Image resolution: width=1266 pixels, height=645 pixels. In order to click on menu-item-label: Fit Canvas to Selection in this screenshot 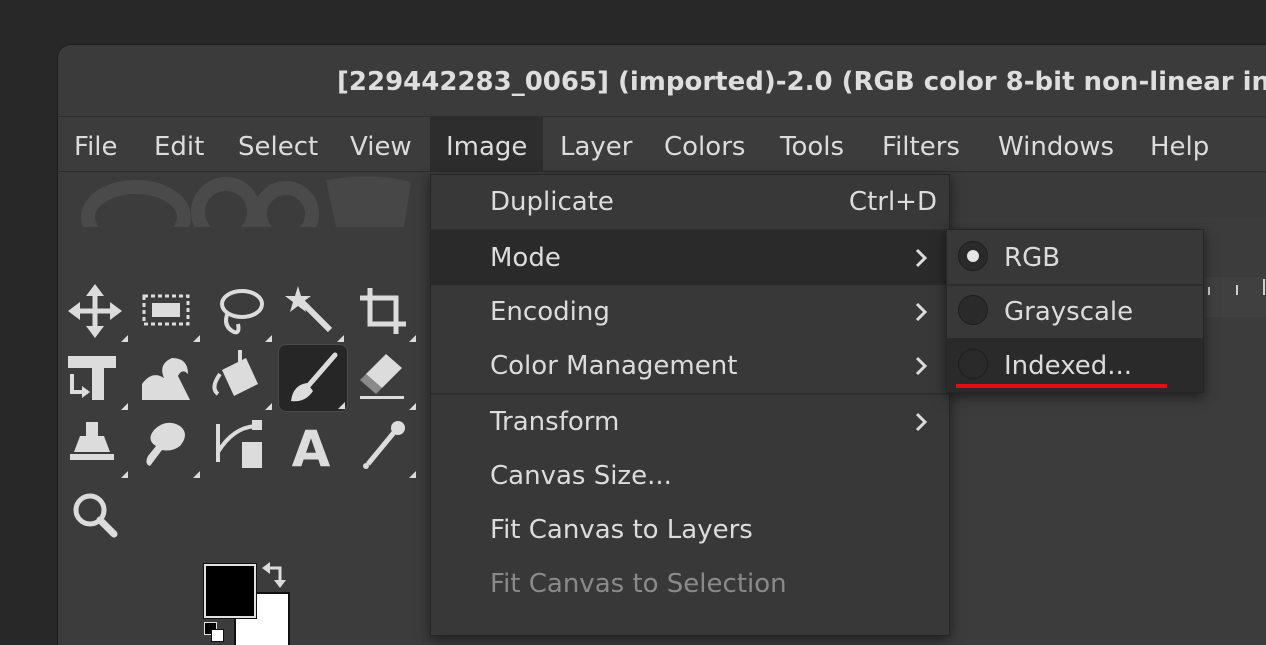, I will do `click(638, 584)`.